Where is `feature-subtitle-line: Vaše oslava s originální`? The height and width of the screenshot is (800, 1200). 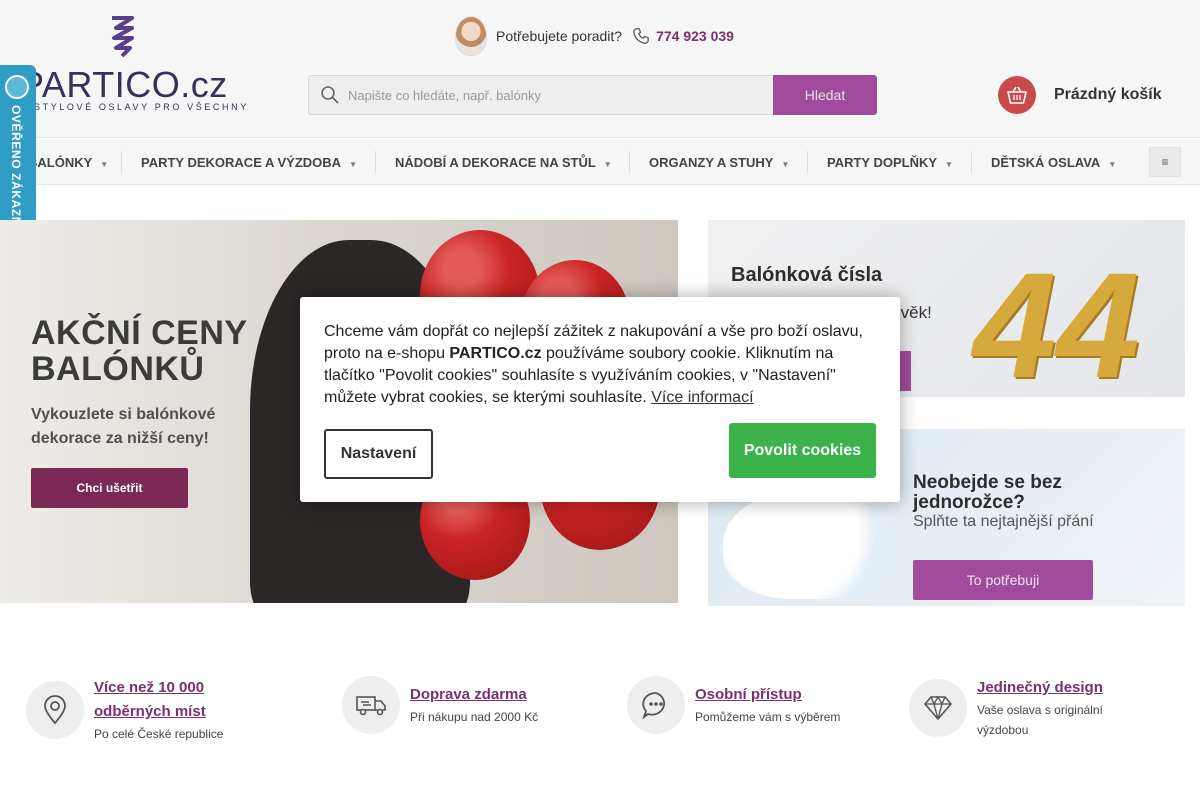 feature-subtitle-line: Vaše oslava s originální is located at coordinates (1040, 710).